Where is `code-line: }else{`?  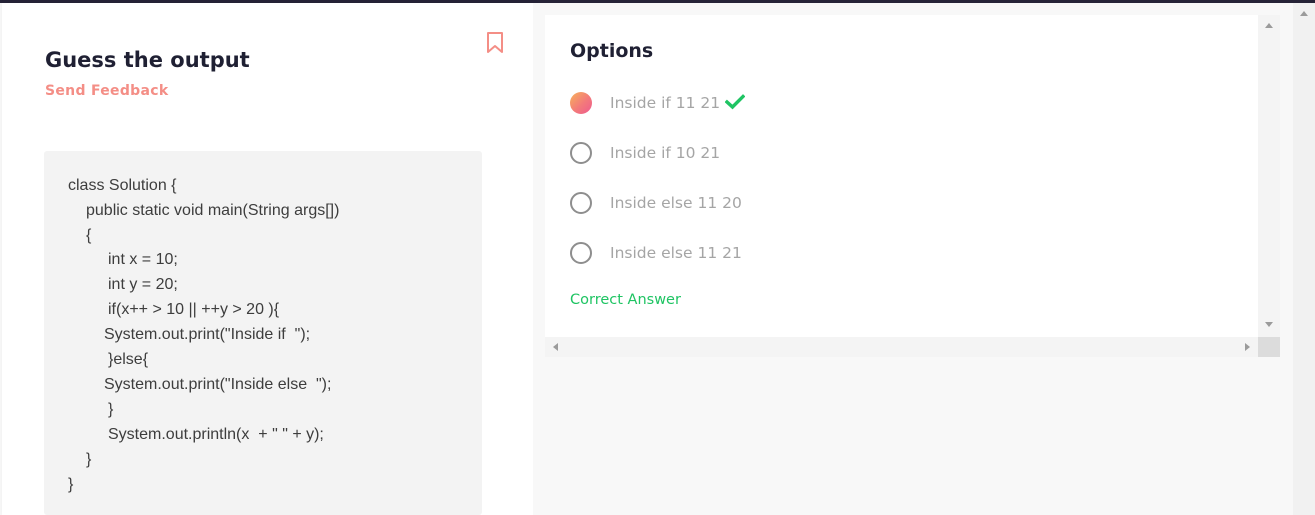
code-line: }else{ is located at coordinates (128, 359).